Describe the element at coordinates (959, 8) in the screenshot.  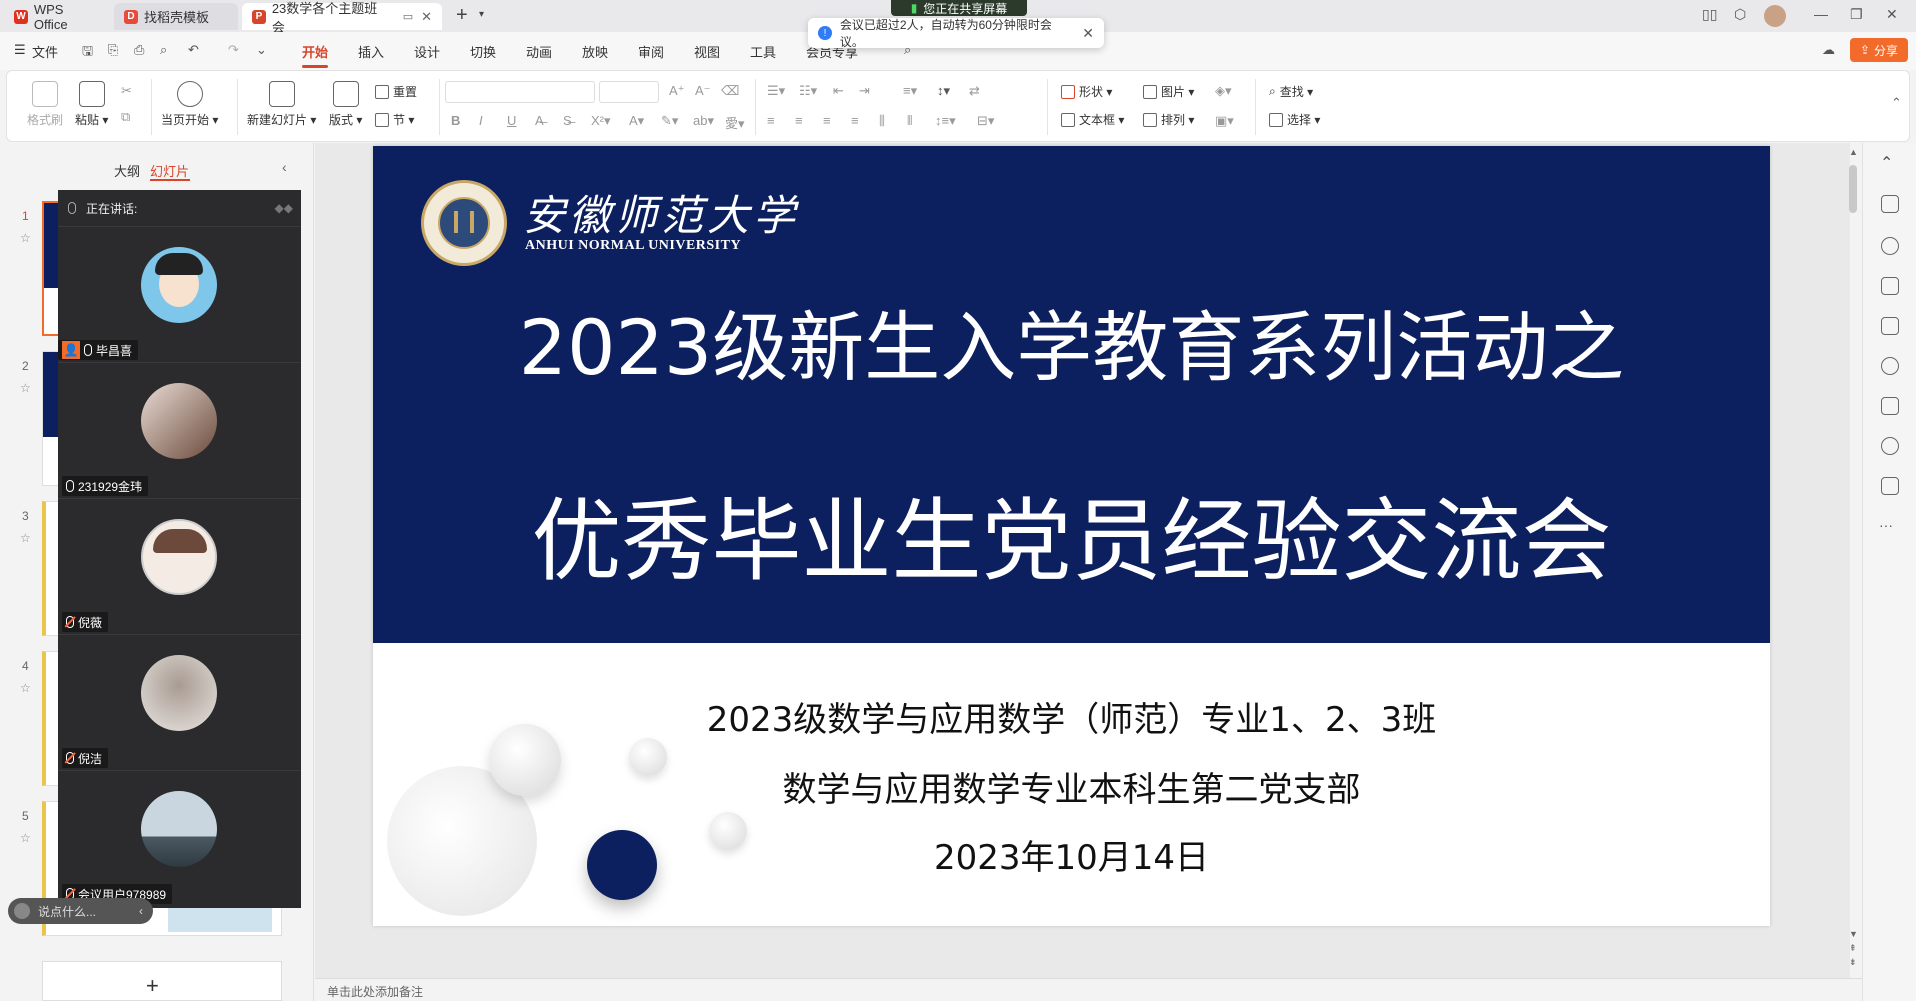
I see `screen-sharing-banner: ▮ 您正在共享屏幕` at that location.